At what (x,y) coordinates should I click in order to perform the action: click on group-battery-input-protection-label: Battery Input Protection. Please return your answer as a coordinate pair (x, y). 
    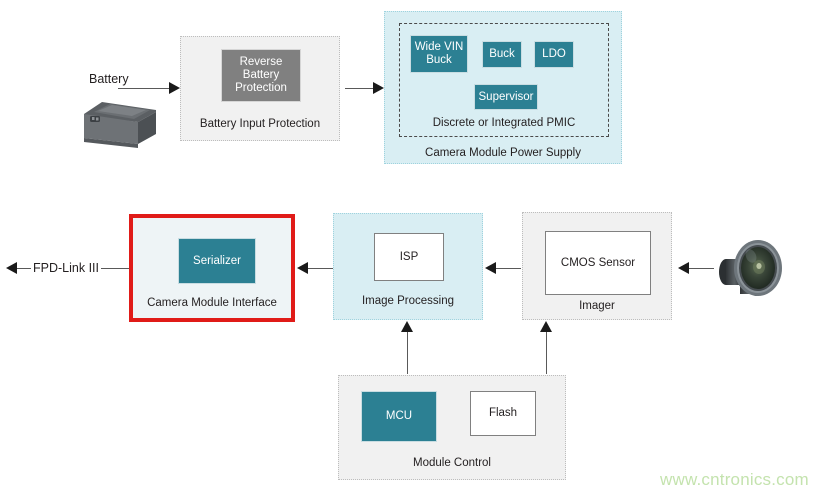
    Looking at the image, I should click on (260, 124).